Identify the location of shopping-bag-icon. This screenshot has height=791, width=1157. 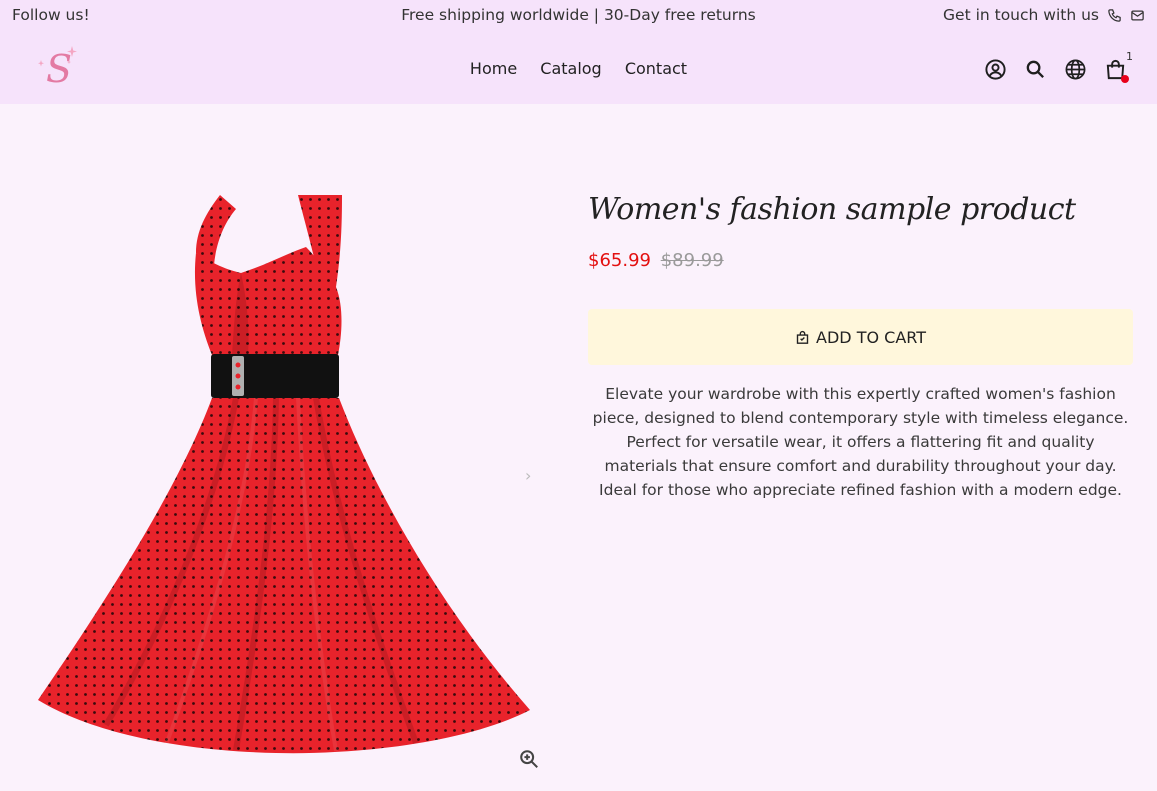
(802, 337).